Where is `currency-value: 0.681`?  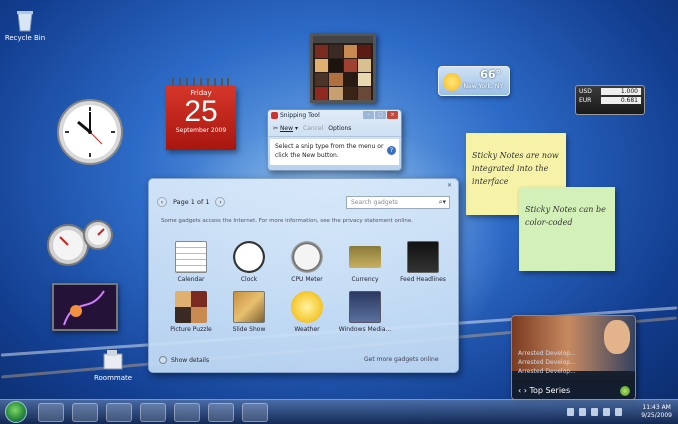
currency-value: 0.681 is located at coordinates (621, 100).